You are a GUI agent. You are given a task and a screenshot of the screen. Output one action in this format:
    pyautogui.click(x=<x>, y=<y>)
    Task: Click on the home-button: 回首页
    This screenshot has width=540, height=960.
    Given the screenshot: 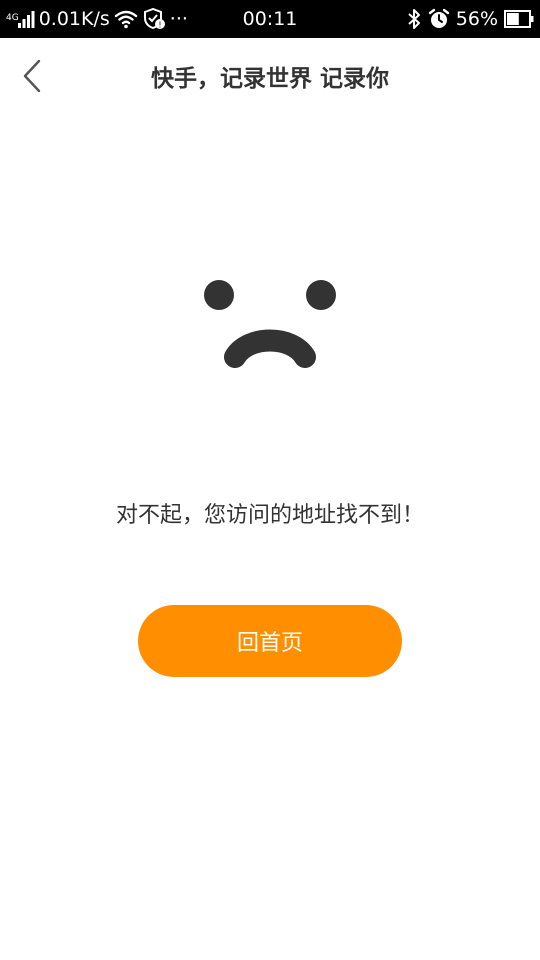 What is the action you would take?
    pyautogui.click(x=270, y=641)
    